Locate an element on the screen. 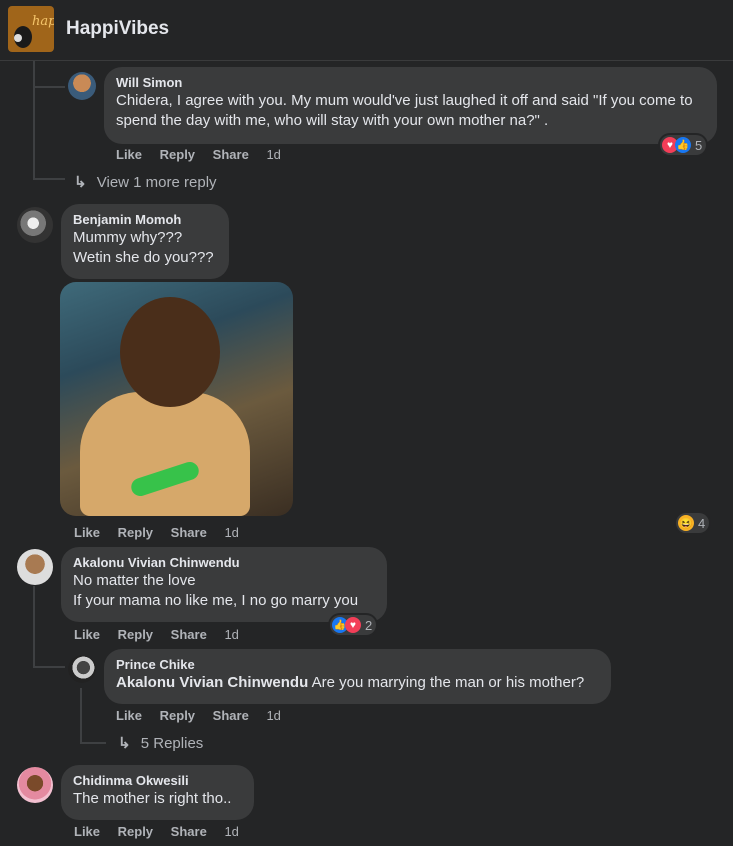  comment-text: The mother is right tho.. is located at coordinates (152, 798).